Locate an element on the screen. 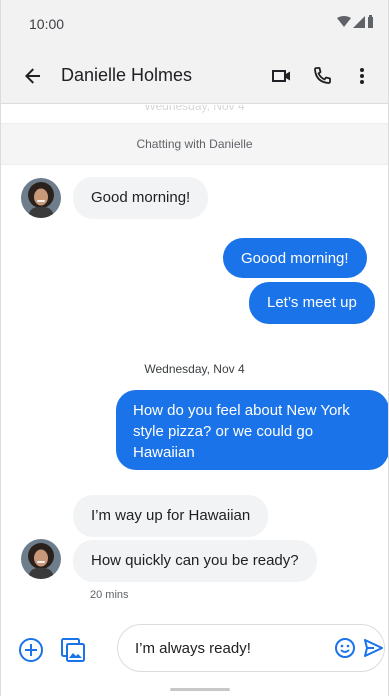 The width and height of the screenshot is (389, 696). chat-banner: Chatting with Danielle is located at coordinates (194, 144).